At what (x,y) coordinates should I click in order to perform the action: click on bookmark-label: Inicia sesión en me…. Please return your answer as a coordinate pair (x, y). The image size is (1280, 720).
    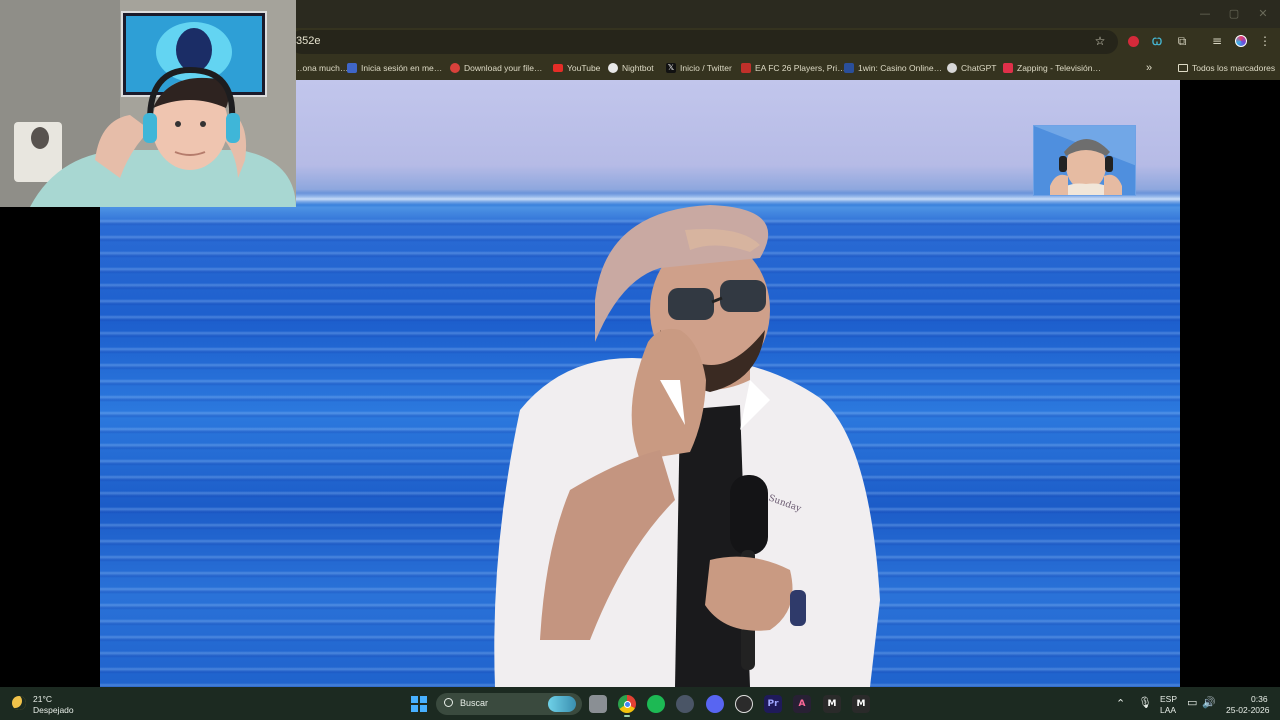
    Looking at the image, I should click on (402, 68).